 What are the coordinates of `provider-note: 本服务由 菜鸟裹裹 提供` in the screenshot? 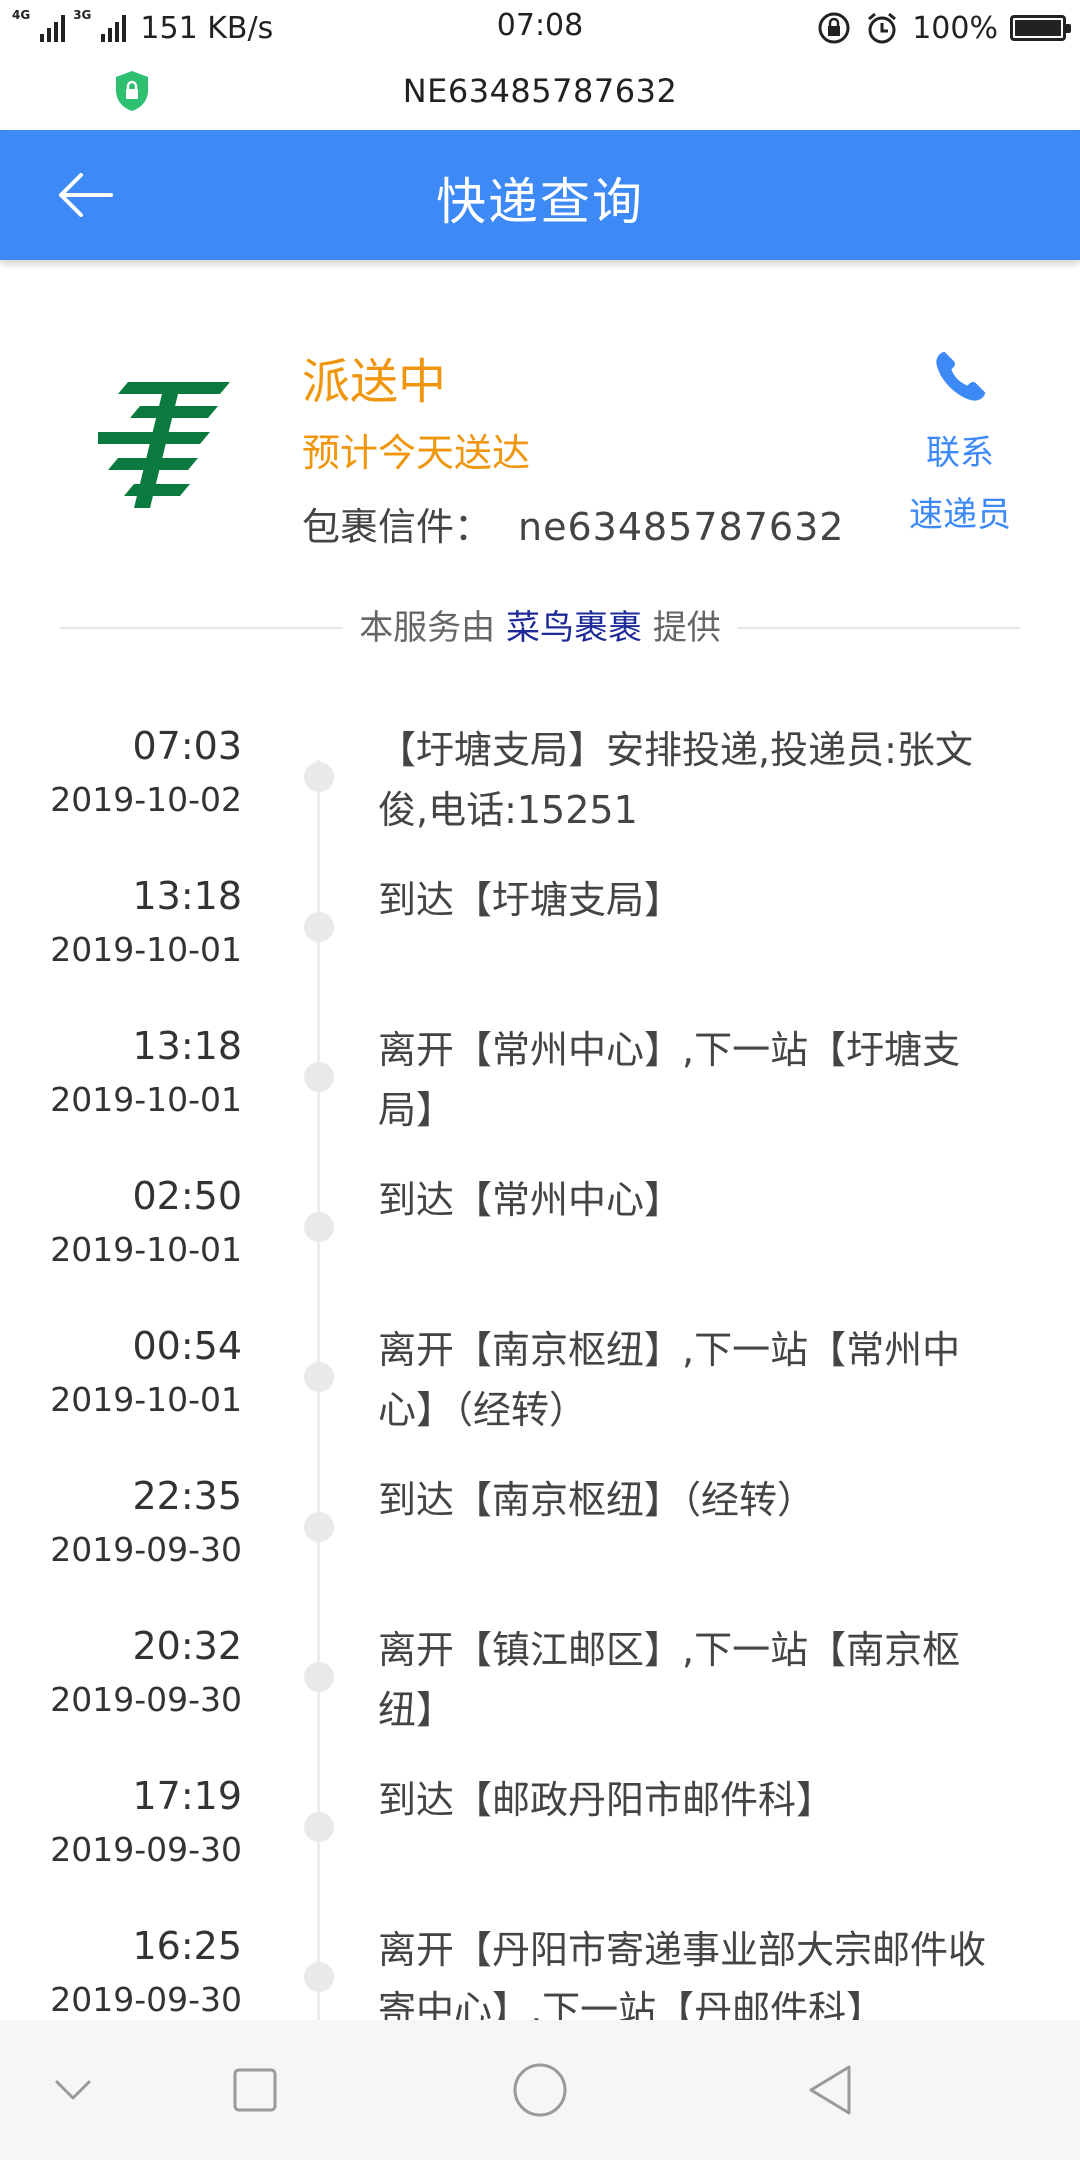 It's located at (540, 625).